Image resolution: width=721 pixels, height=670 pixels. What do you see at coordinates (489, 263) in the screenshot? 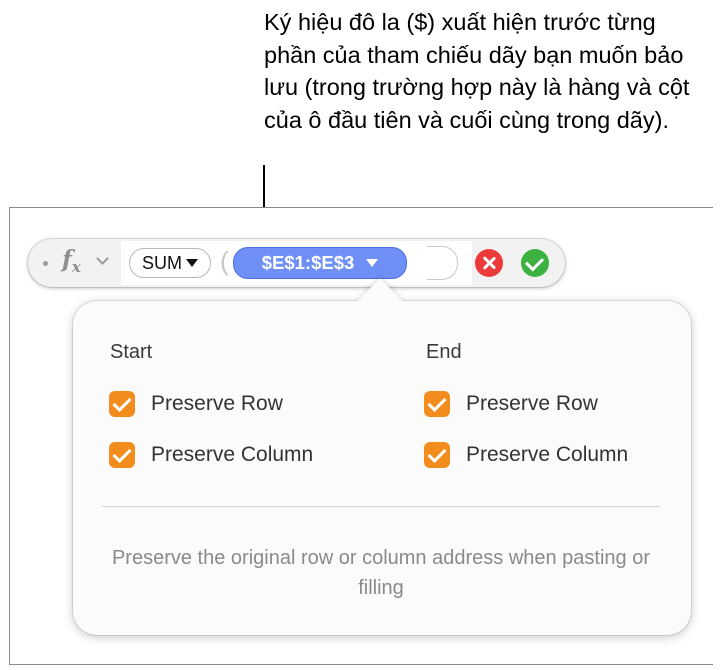
I see `cancel-button` at bounding box center [489, 263].